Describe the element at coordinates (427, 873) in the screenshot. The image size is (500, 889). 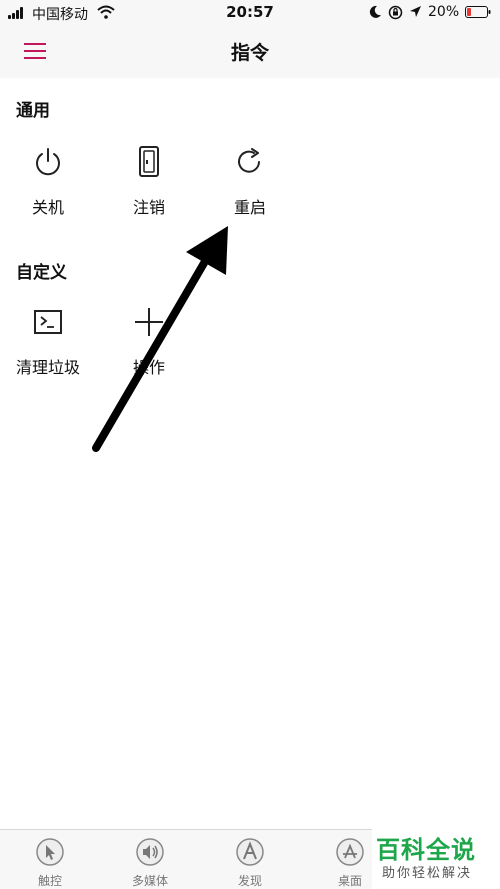
I see `watermark-subtitle: 助你轻松解决` at that location.